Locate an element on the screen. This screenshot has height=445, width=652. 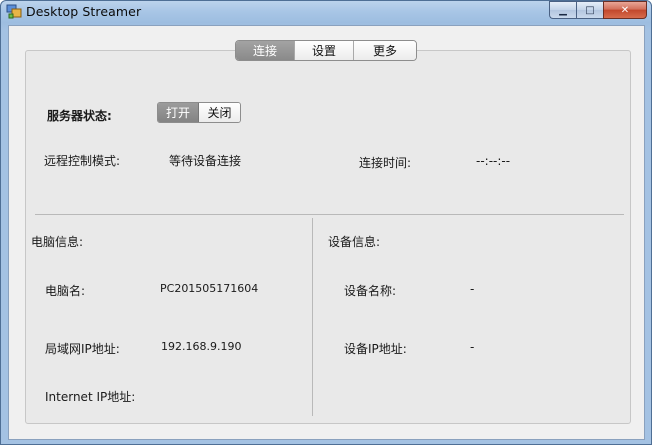
lan-ip-label: 局域网IP地址: is located at coordinates (82, 349).